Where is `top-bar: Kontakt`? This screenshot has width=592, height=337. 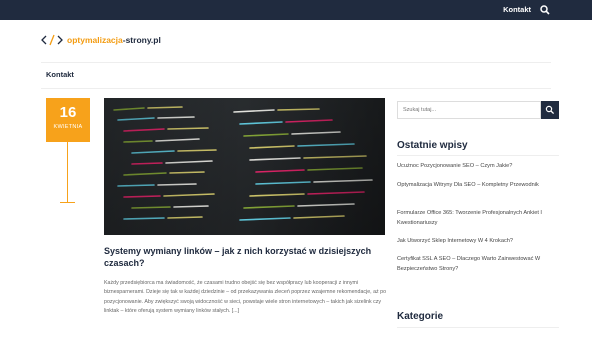 top-bar: Kontakt is located at coordinates (296, 10).